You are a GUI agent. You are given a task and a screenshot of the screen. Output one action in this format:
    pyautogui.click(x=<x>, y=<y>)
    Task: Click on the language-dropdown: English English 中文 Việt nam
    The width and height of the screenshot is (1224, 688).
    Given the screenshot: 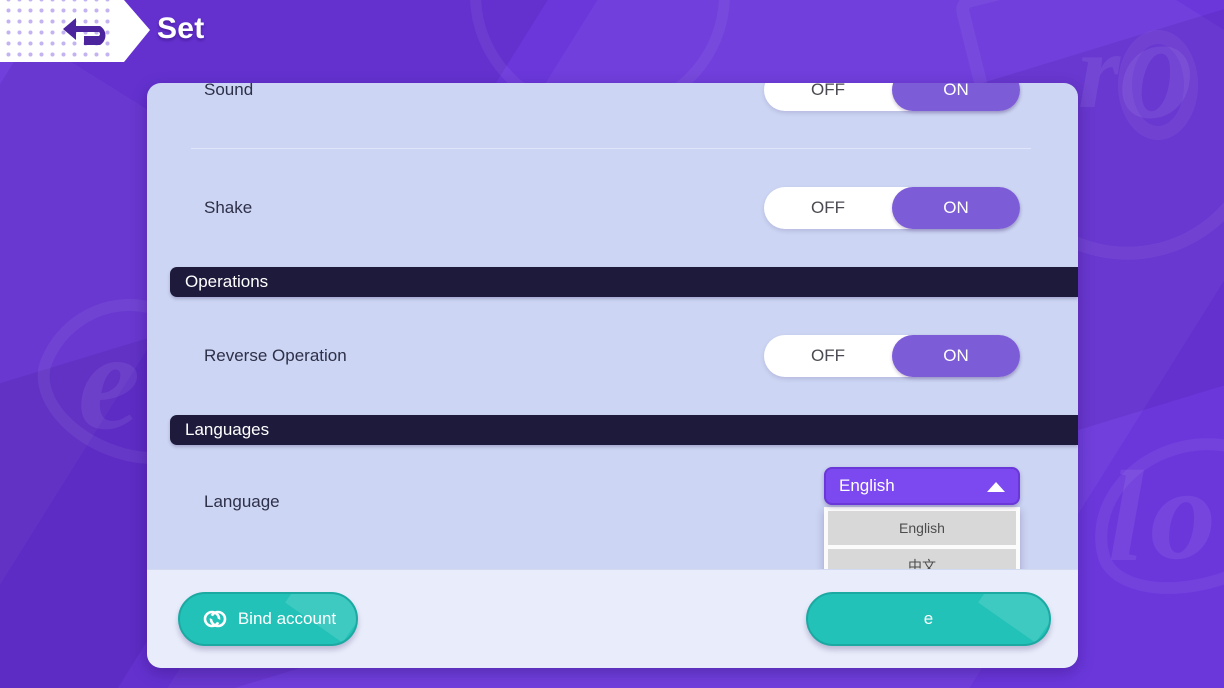 What is the action you would take?
    pyautogui.click(x=922, y=518)
    